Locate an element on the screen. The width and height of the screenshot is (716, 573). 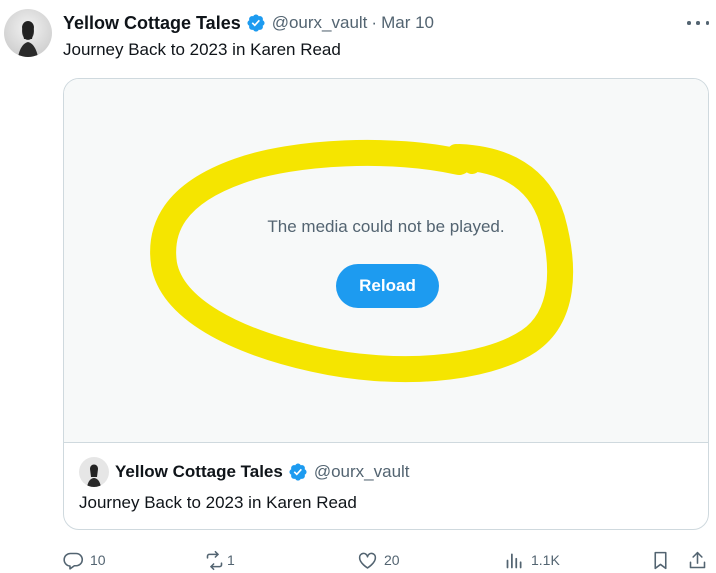
bookmark-icon is located at coordinates (660, 560).